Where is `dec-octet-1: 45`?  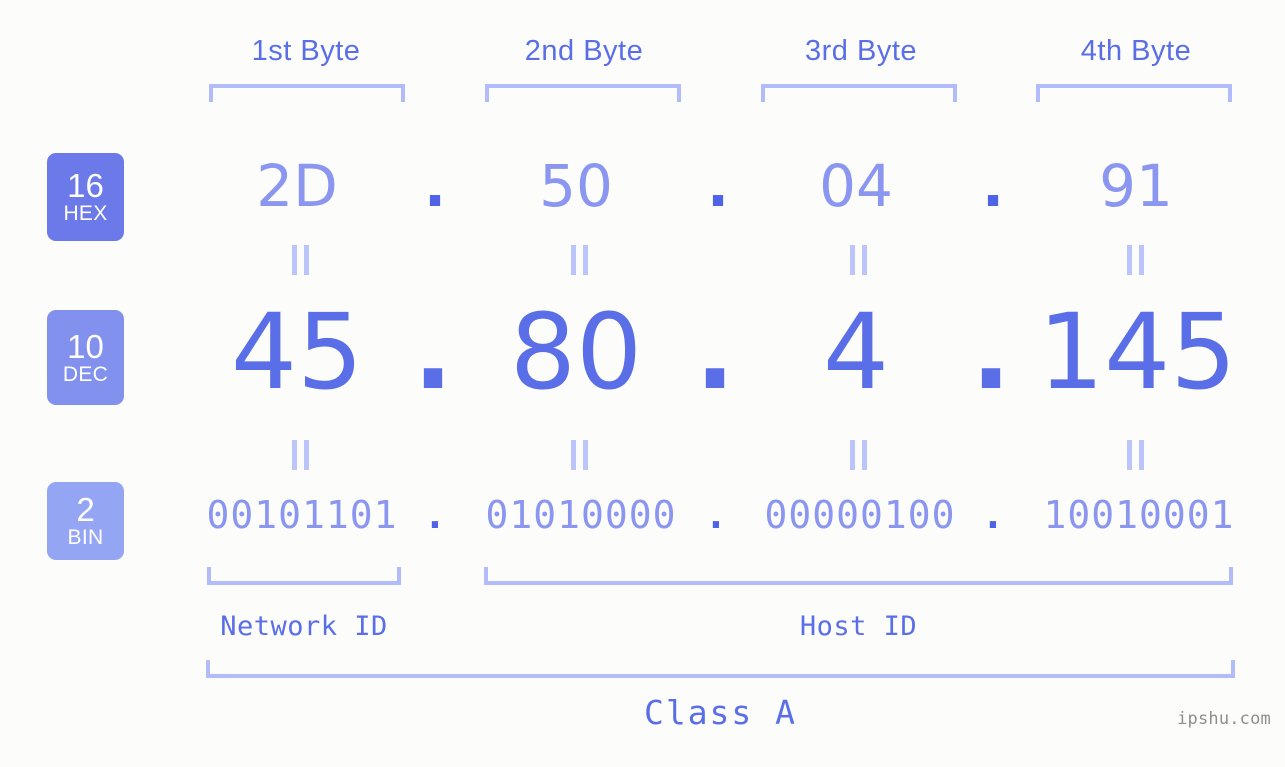
dec-octet-1: 45 is located at coordinates (297, 352).